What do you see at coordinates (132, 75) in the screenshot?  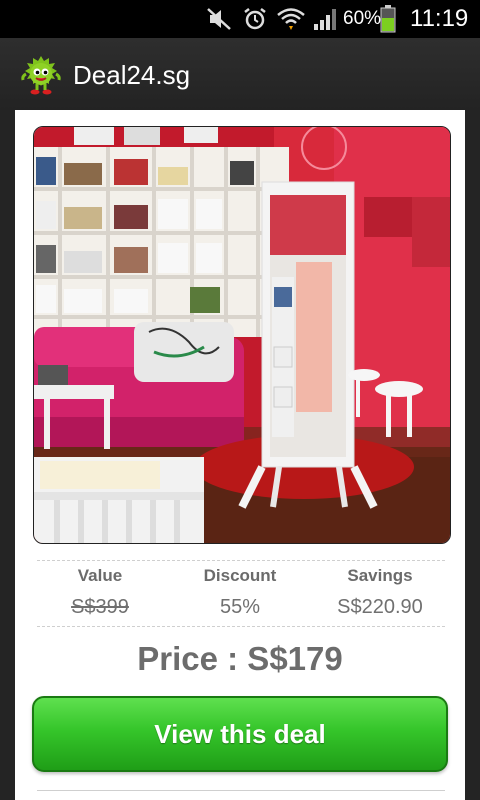 I see `app-title: Deal24.sg` at bounding box center [132, 75].